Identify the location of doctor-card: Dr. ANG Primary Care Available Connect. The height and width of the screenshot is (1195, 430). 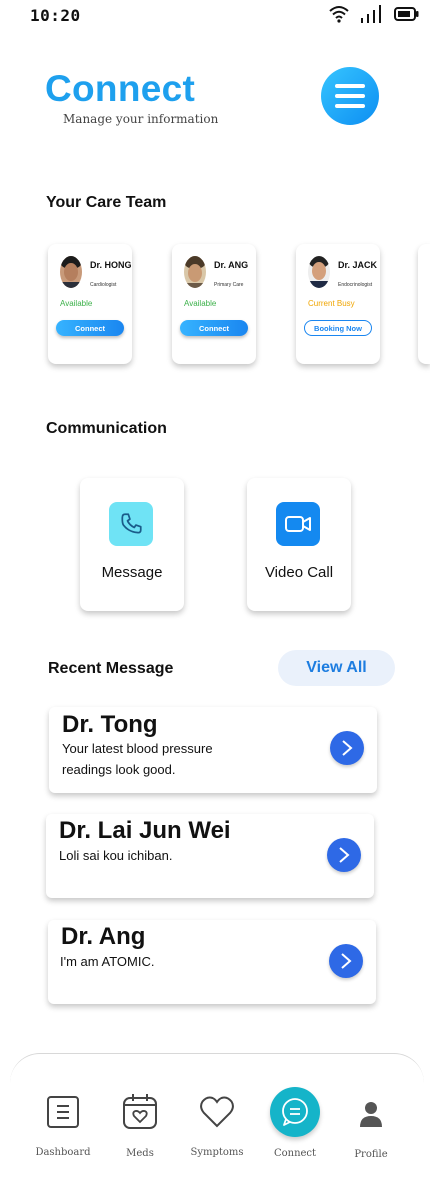
(214, 304).